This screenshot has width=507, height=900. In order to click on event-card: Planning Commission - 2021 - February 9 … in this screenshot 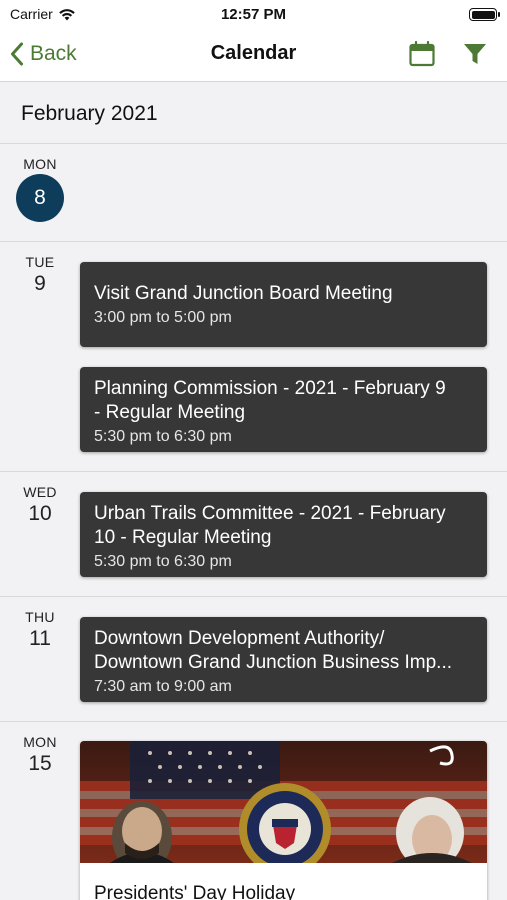, I will do `click(283, 409)`.